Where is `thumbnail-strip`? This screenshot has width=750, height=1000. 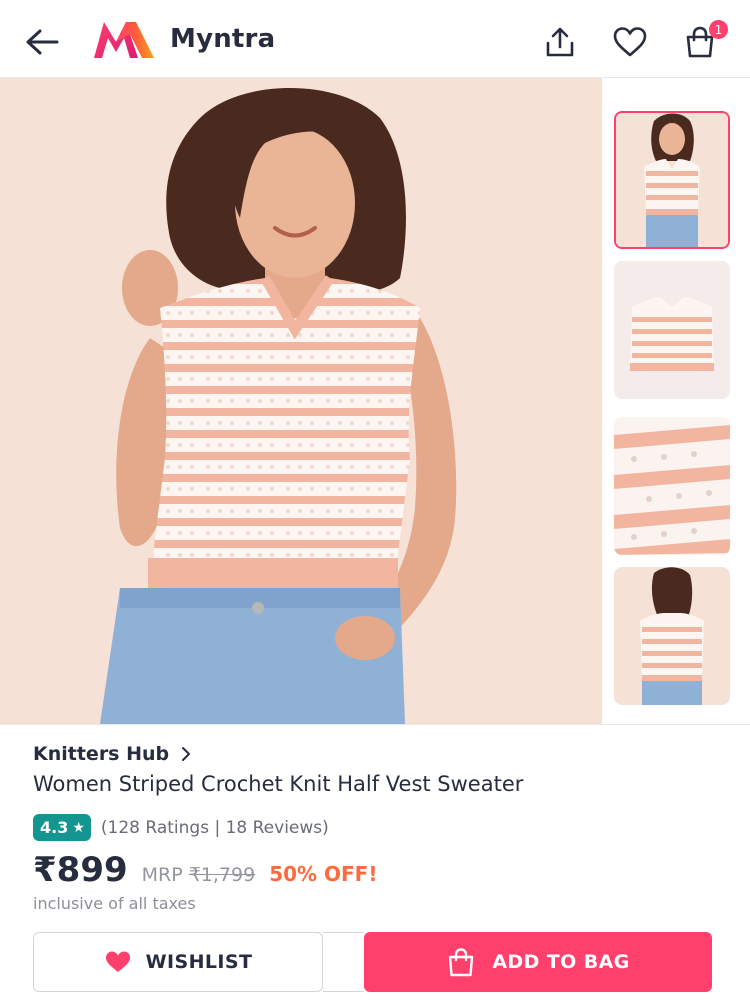
thumbnail-strip is located at coordinates (676, 401).